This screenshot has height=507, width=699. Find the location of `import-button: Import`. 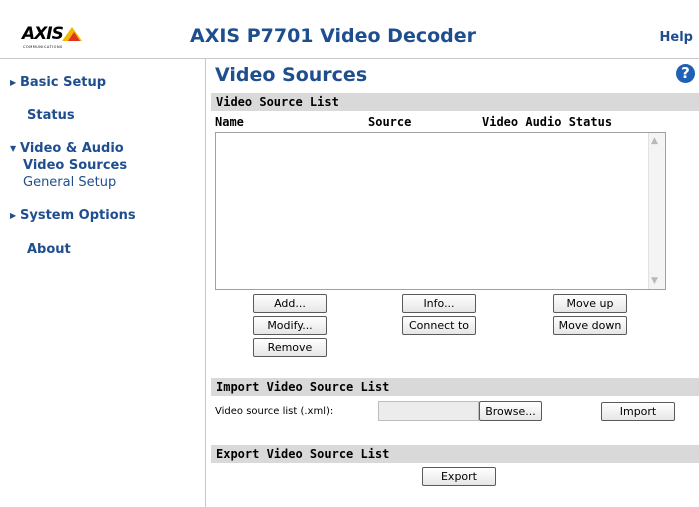

import-button: Import is located at coordinates (638, 411).